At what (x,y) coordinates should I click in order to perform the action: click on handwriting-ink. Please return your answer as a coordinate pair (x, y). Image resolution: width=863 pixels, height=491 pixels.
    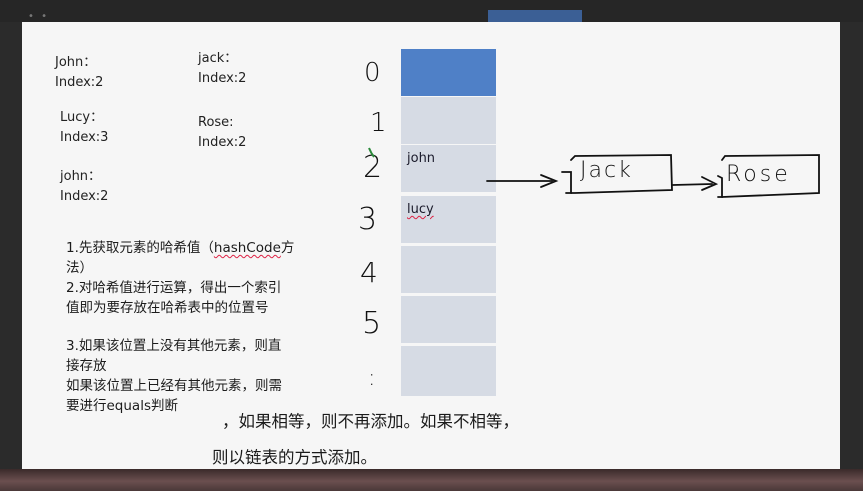
    Looking at the image, I should click on (594, 172).